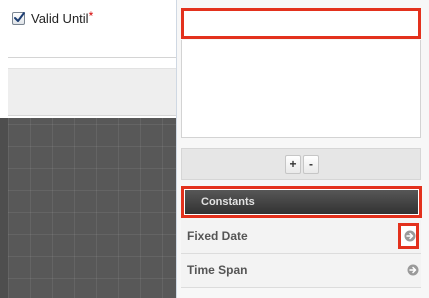 Image resolution: width=429 pixels, height=298 pixels. Describe the element at coordinates (92, 92) in the screenshot. I see `toolbar-strip` at that location.